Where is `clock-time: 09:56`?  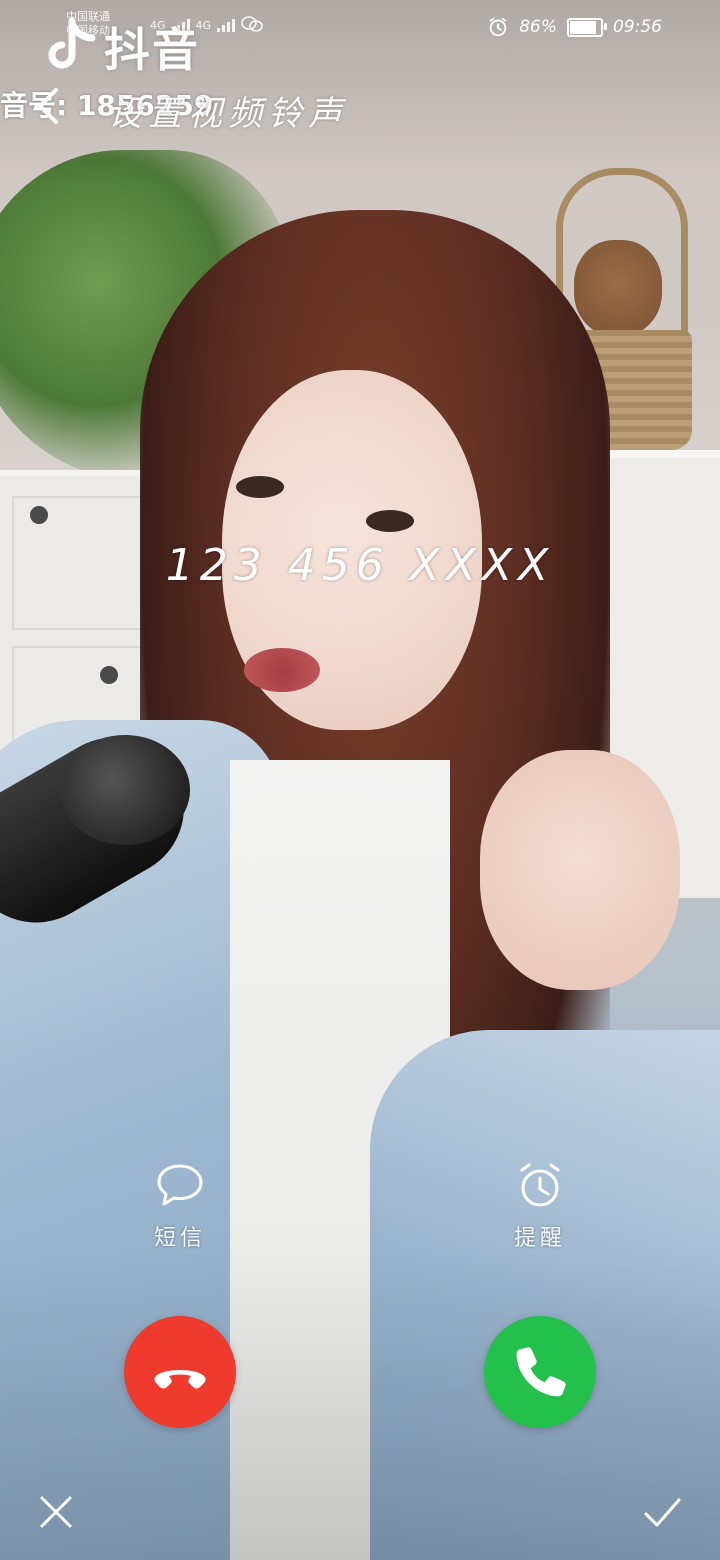
clock-time: 09:56 is located at coordinates (637, 27).